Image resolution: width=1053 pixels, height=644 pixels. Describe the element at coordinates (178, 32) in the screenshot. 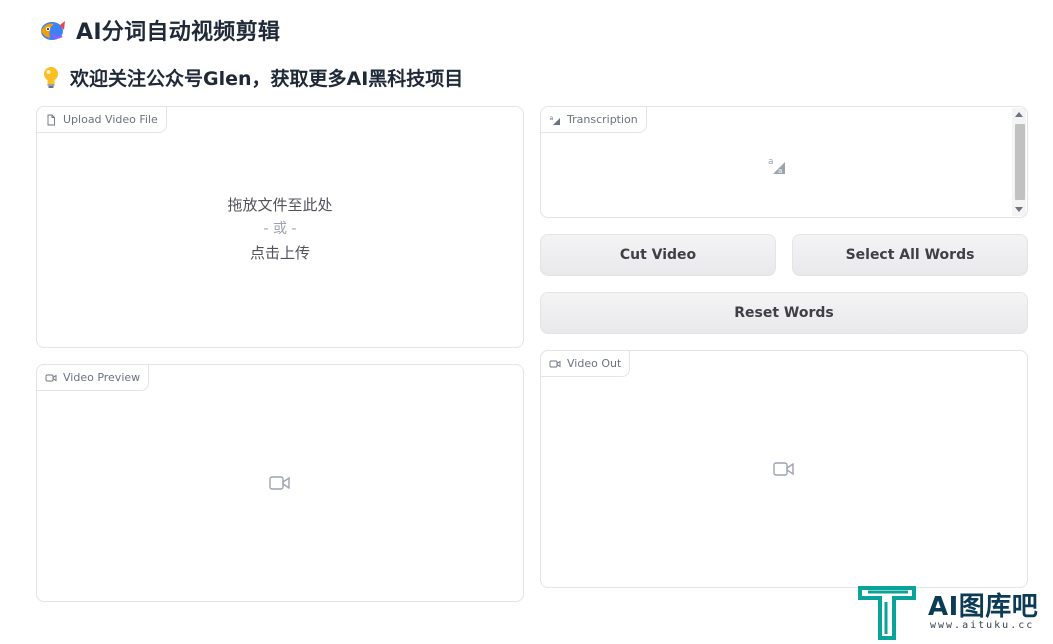

I see `page-title: AI分词自动视频剪辑` at that location.